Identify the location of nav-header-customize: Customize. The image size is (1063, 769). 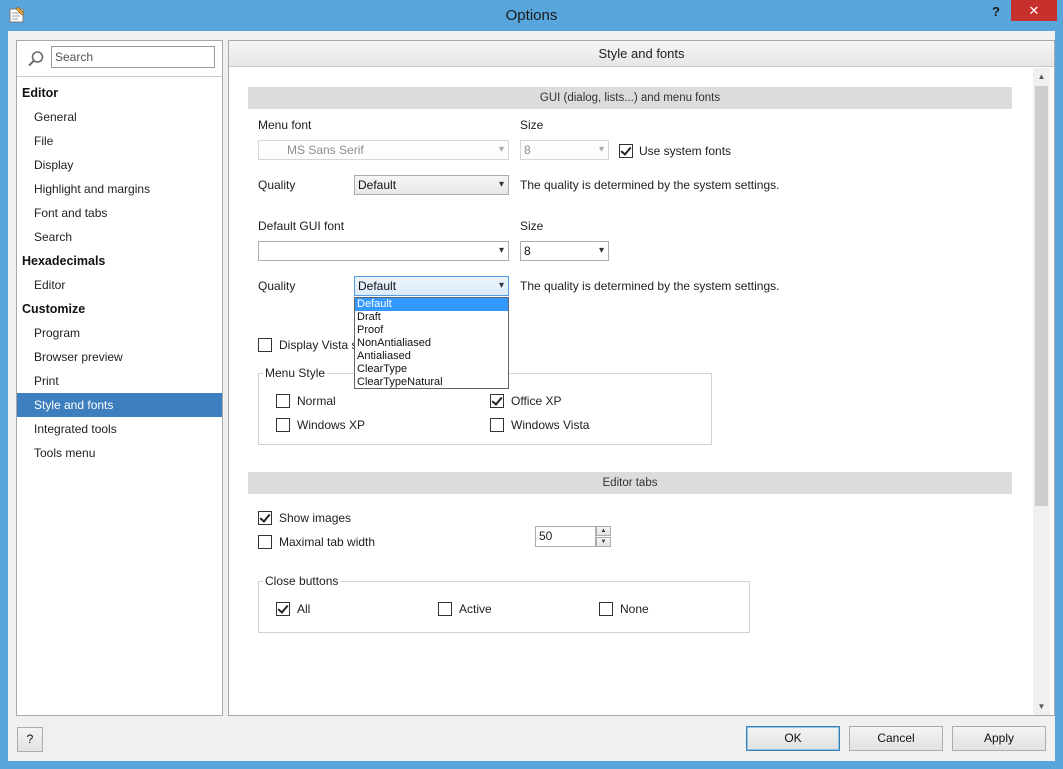
(119, 309).